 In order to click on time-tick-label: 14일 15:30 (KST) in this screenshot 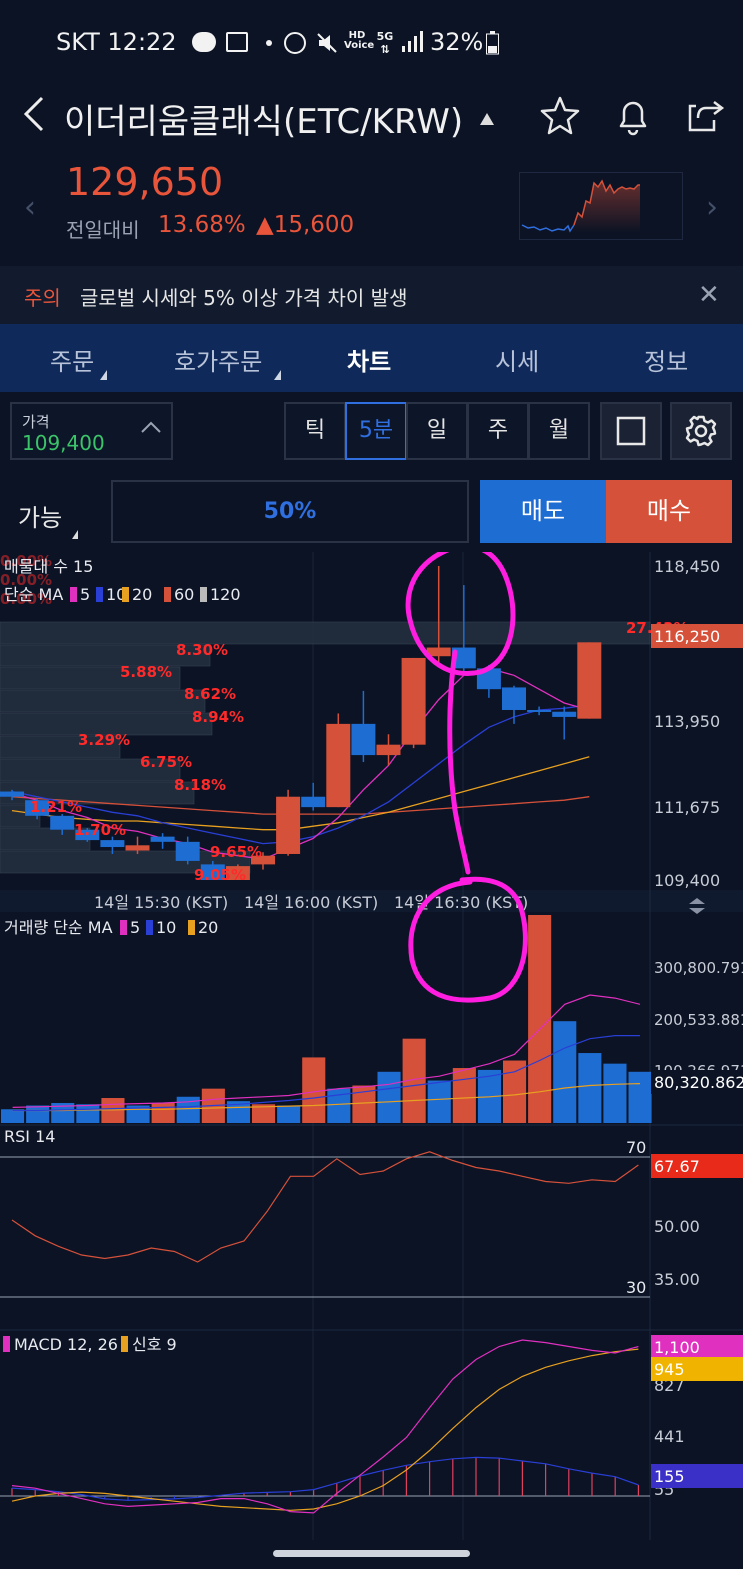, I will do `click(161, 902)`.